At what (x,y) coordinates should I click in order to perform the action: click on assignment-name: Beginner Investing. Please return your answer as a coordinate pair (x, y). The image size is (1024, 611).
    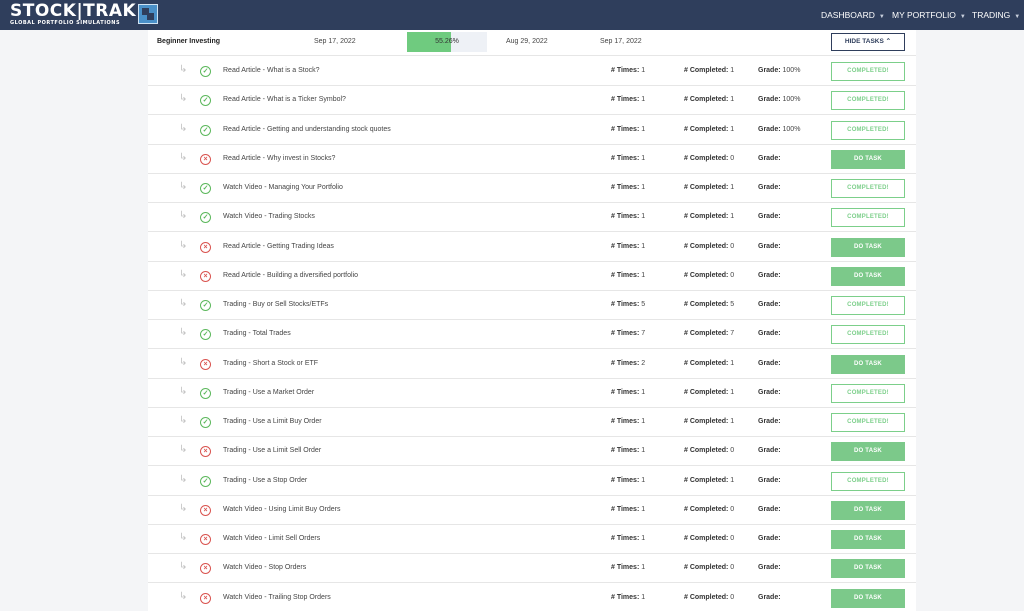
    Looking at the image, I should click on (189, 41).